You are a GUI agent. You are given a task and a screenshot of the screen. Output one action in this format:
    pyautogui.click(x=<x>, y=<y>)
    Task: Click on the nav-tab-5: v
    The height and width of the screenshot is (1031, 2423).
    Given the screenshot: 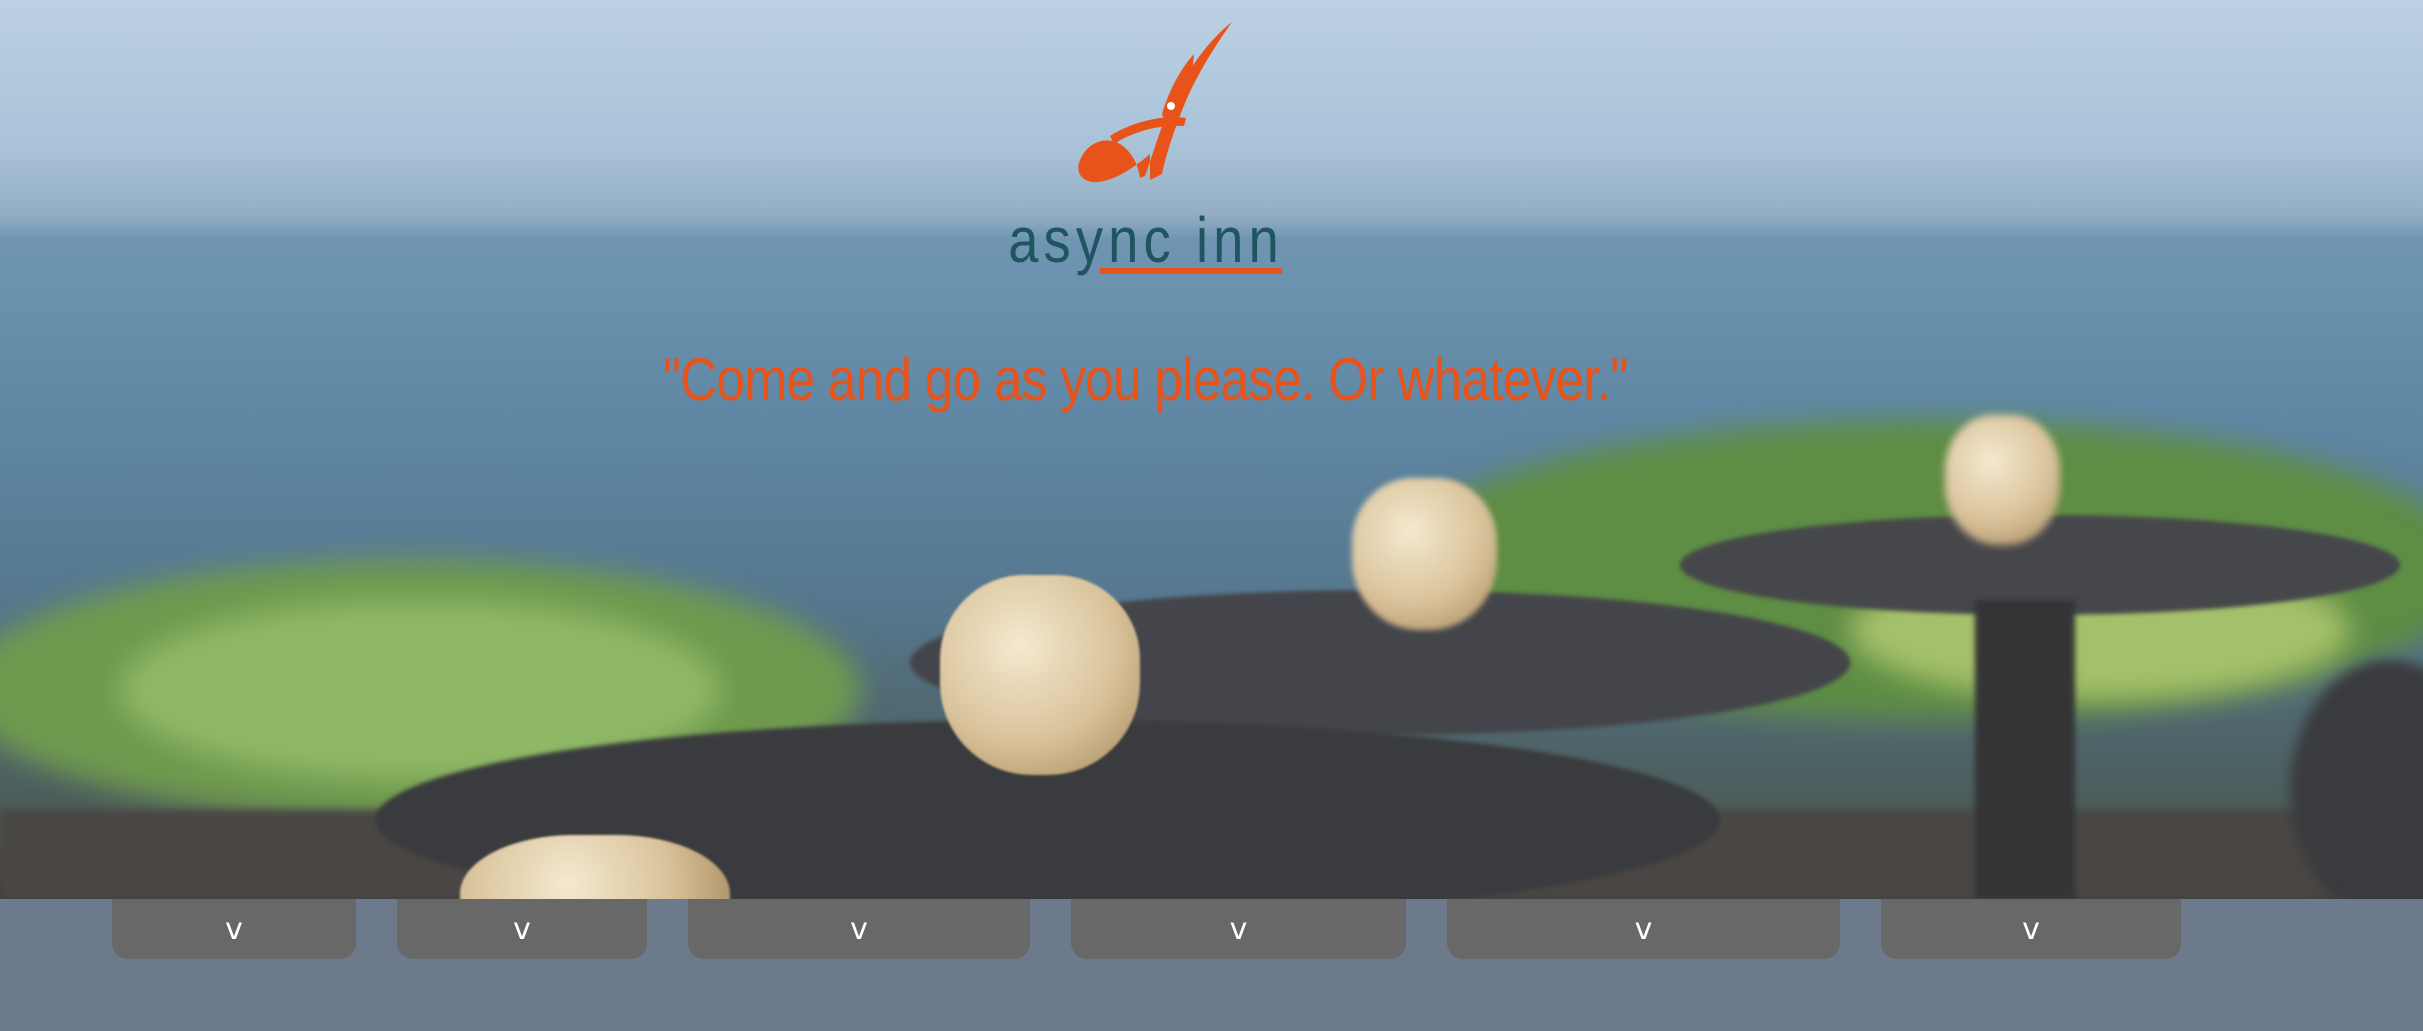 What is the action you would take?
    pyautogui.click(x=1643, y=929)
    